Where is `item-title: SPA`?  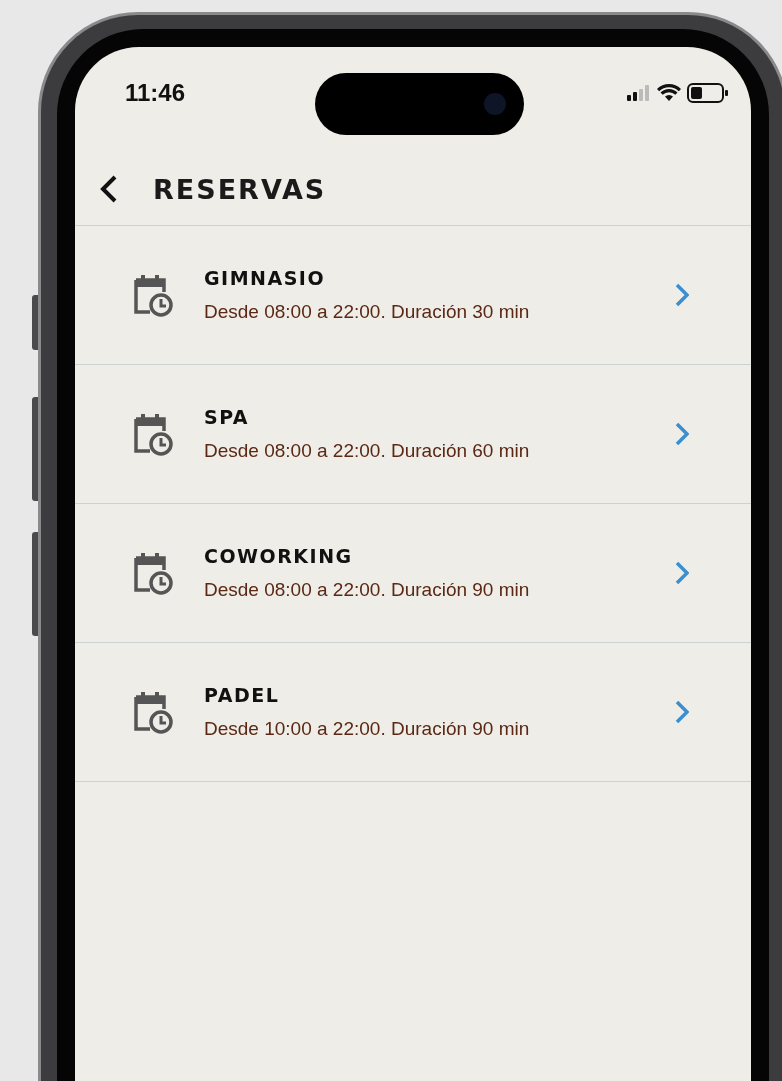
item-title: SPA is located at coordinates (227, 417).